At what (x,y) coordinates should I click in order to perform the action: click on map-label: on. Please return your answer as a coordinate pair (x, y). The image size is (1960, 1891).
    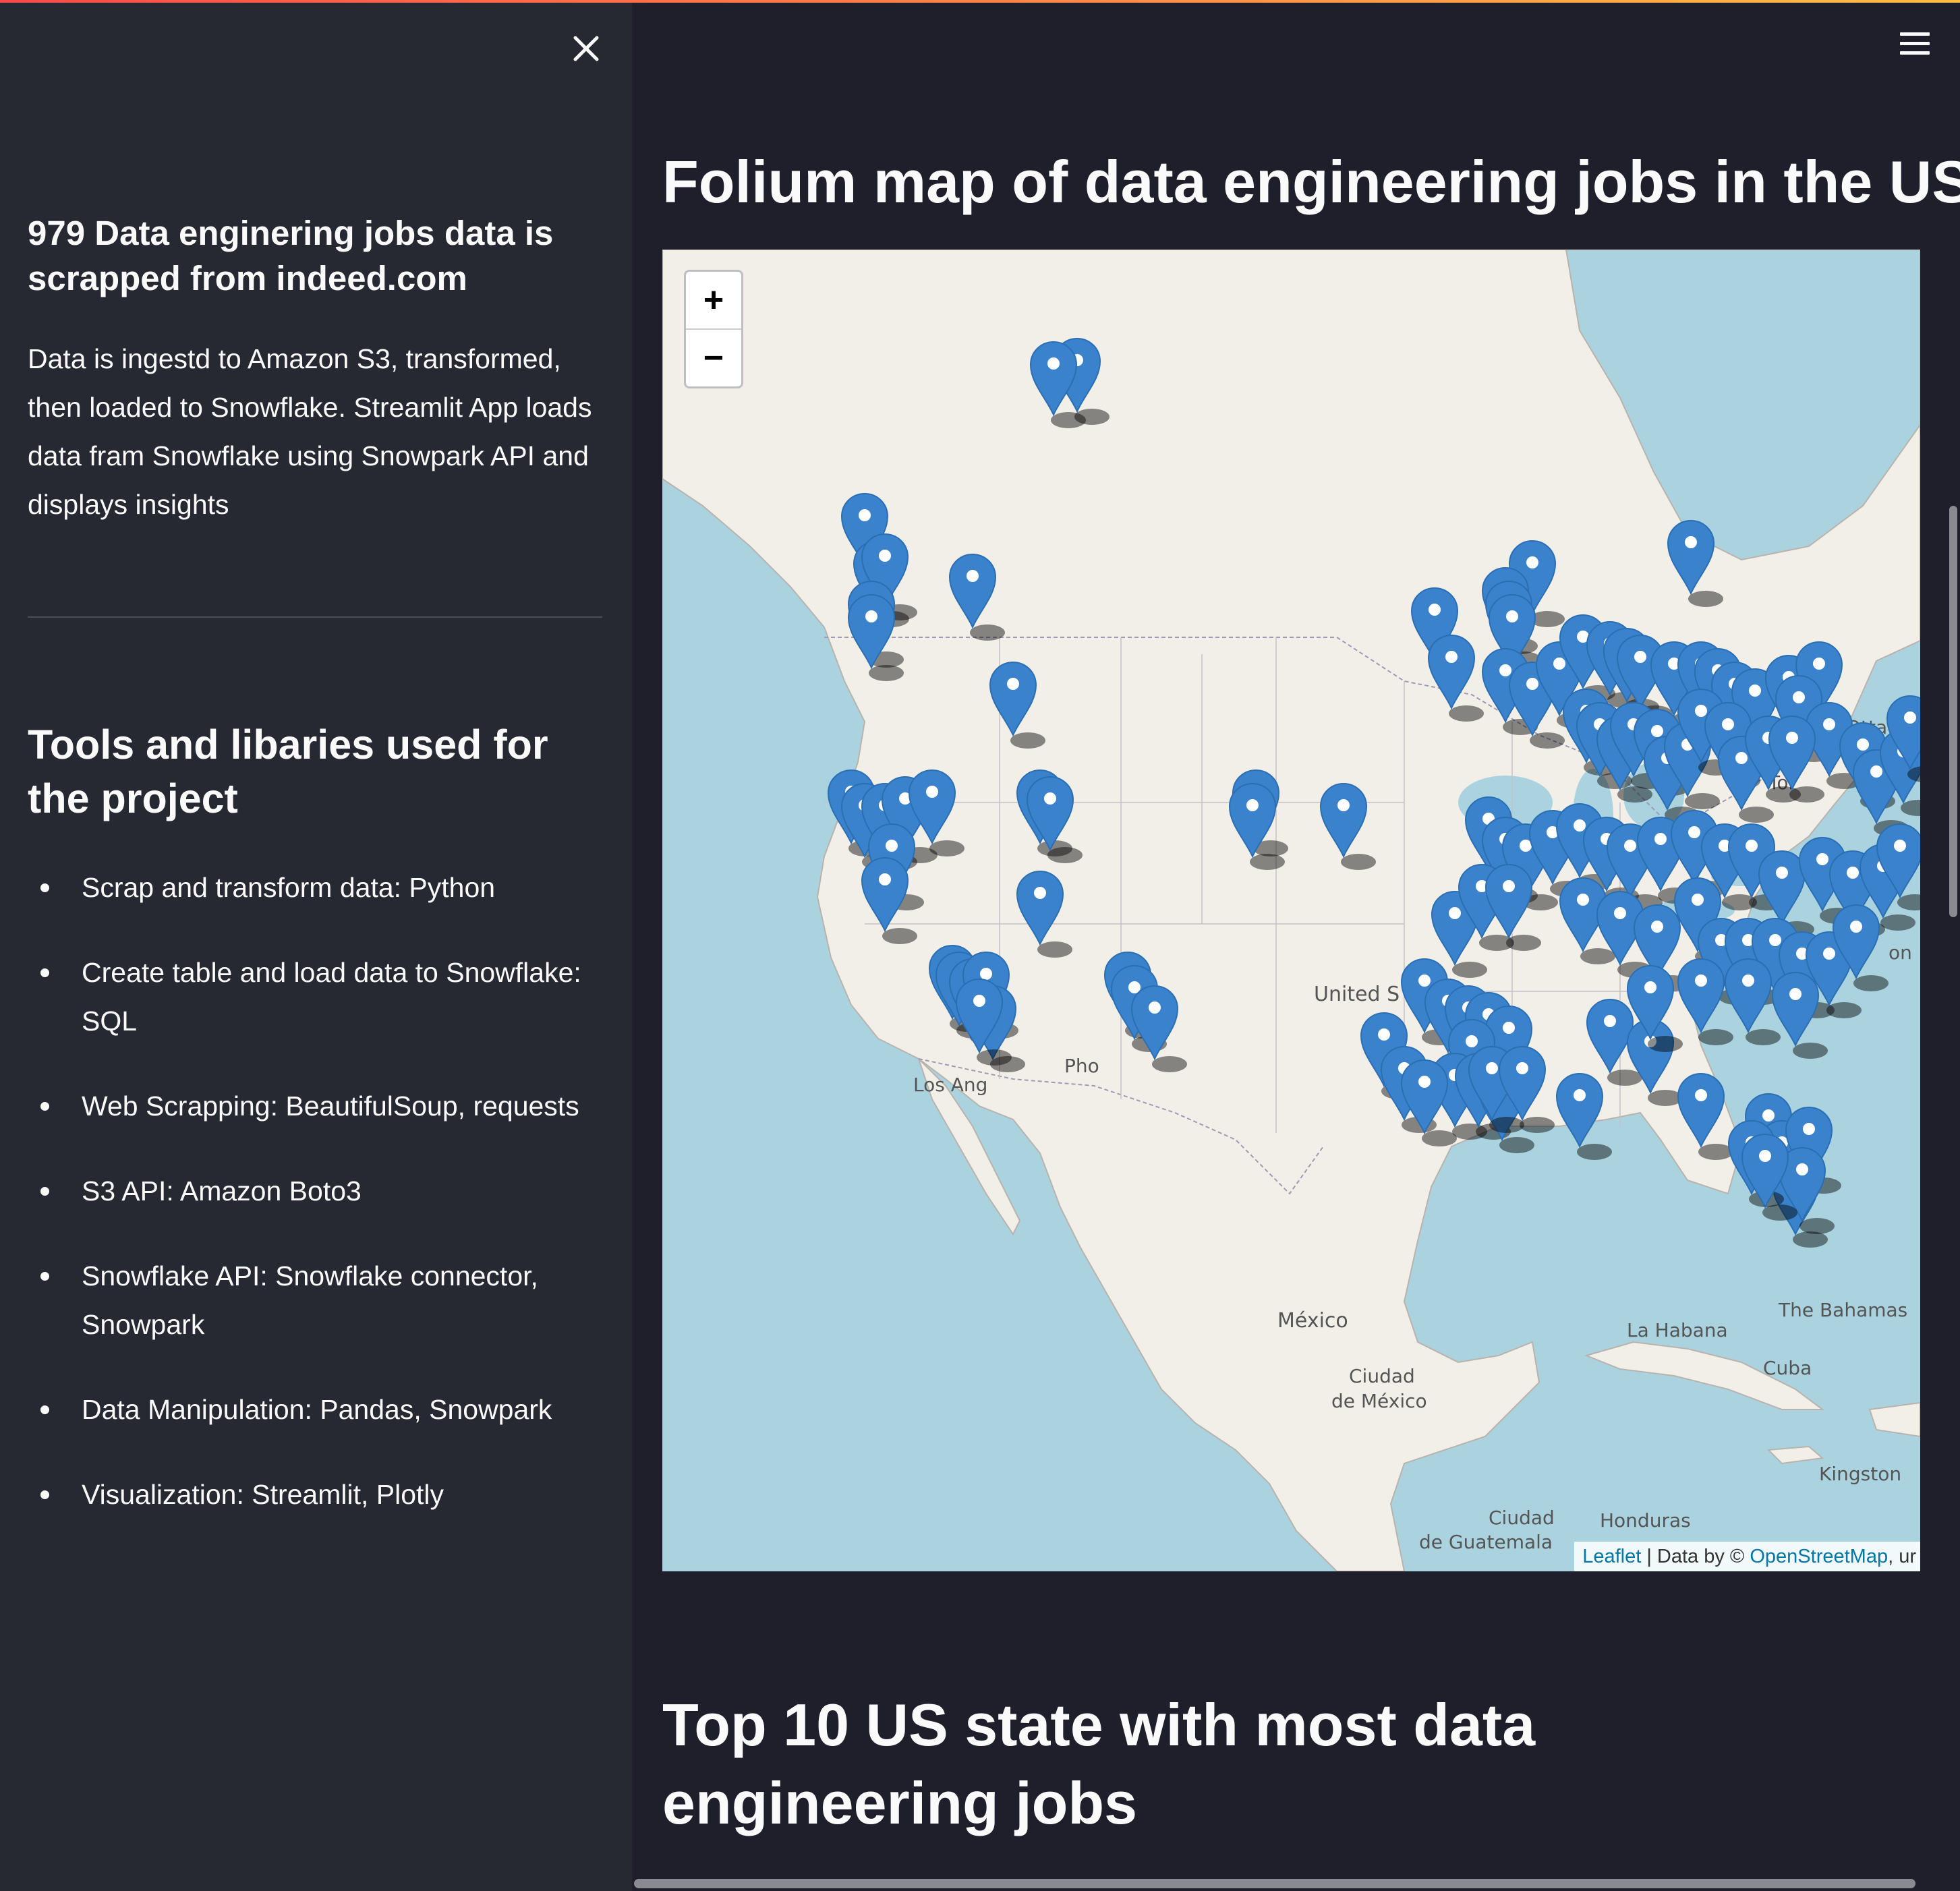
    Looking at the image, I should click on (1900, 953).